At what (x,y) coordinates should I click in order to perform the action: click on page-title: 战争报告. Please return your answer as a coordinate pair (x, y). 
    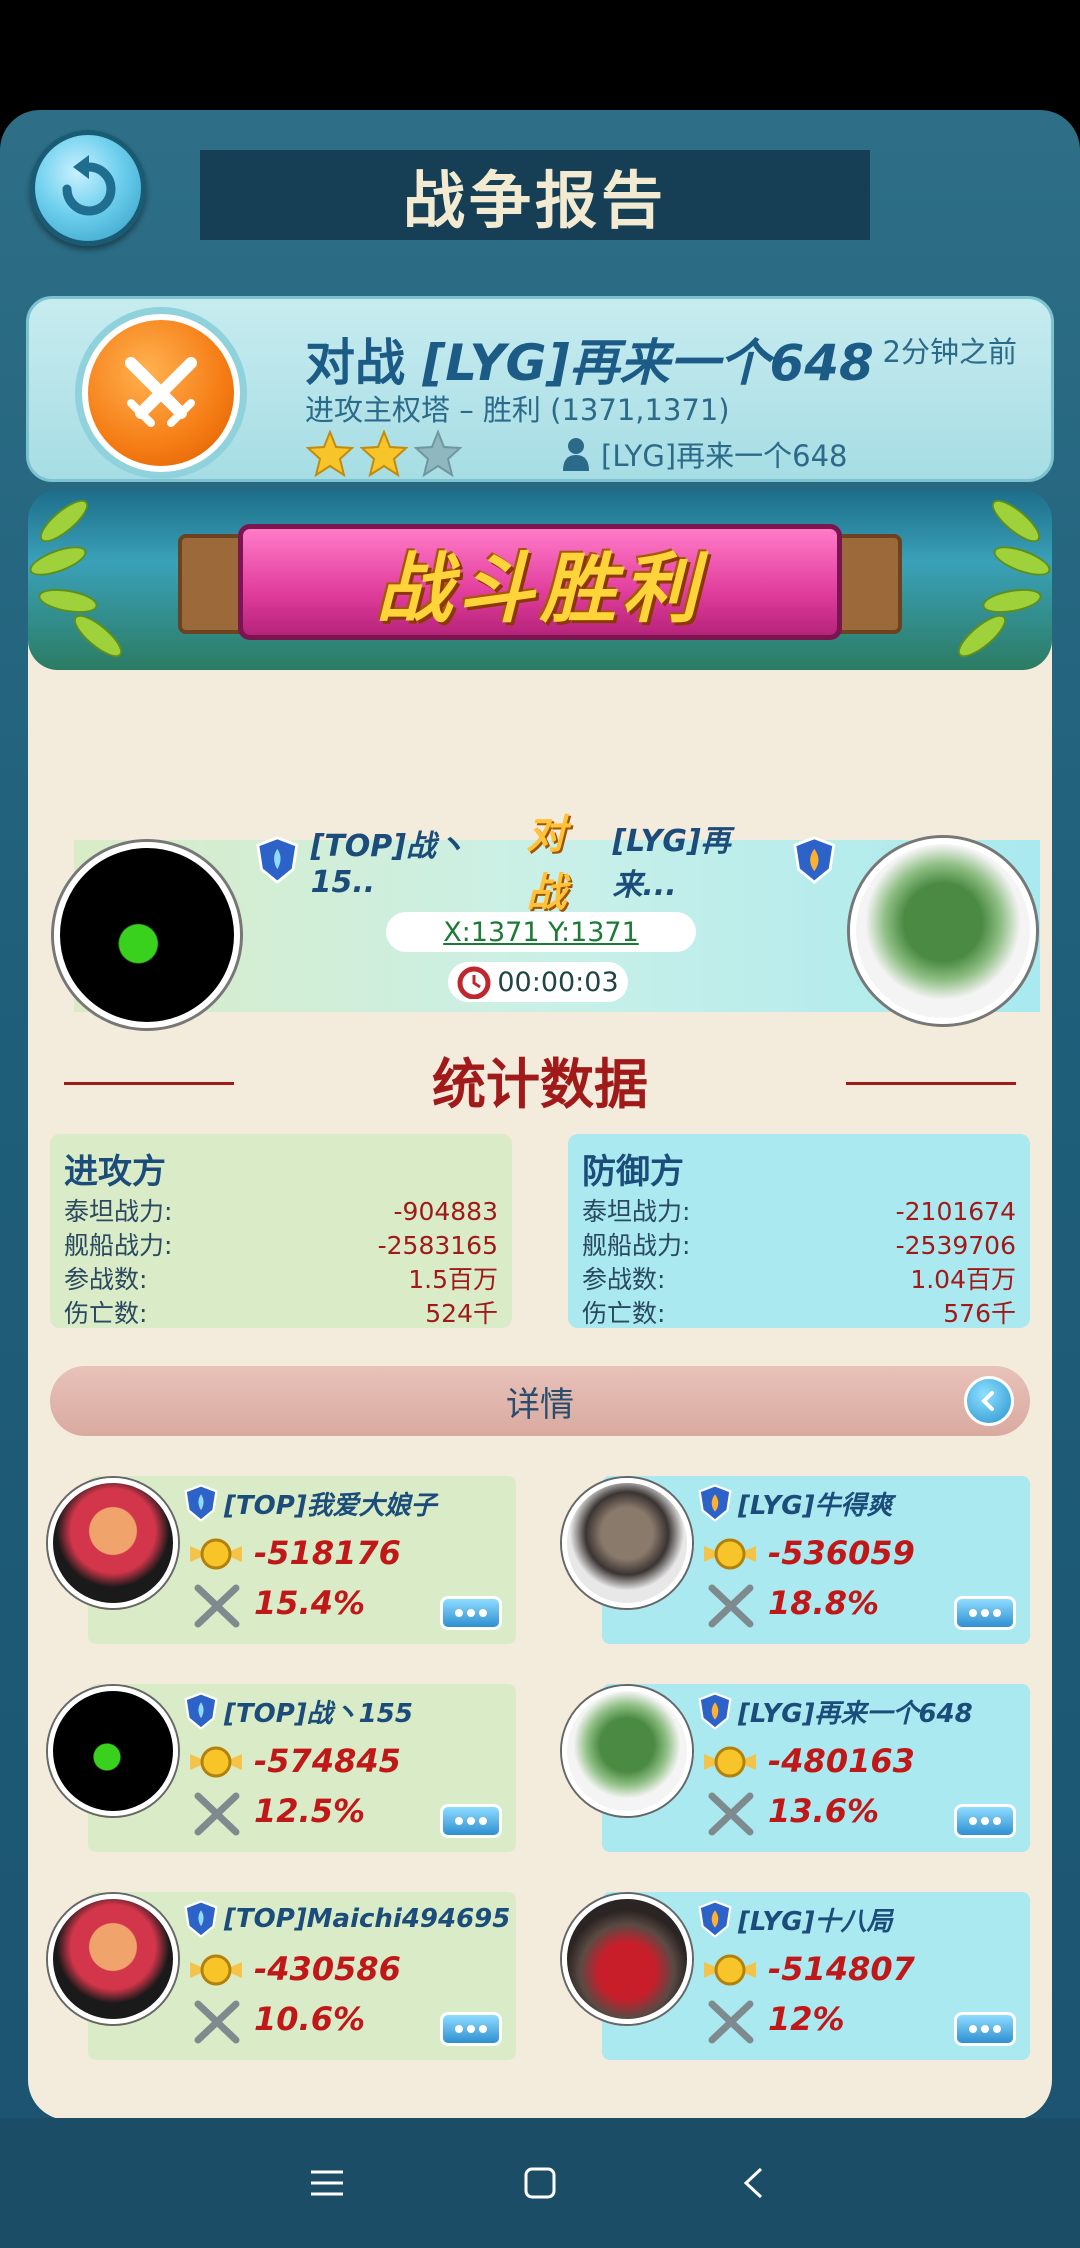
    Looking at the image, I should click on (534, 200).